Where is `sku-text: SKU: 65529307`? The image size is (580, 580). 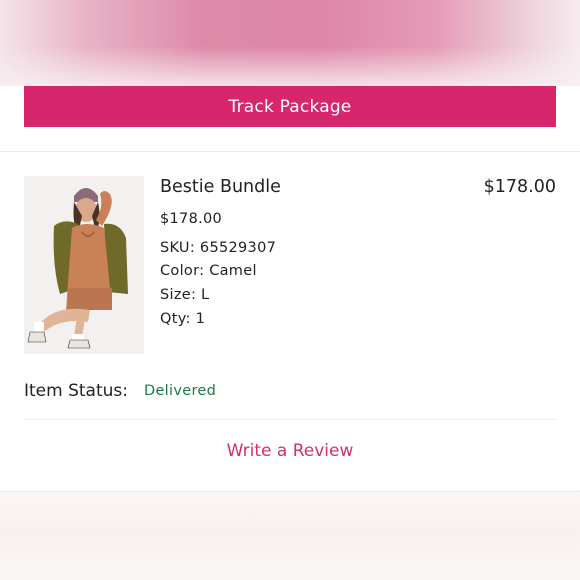
sku-text: SKU: 65529307 is located at coordinates (218, 248).